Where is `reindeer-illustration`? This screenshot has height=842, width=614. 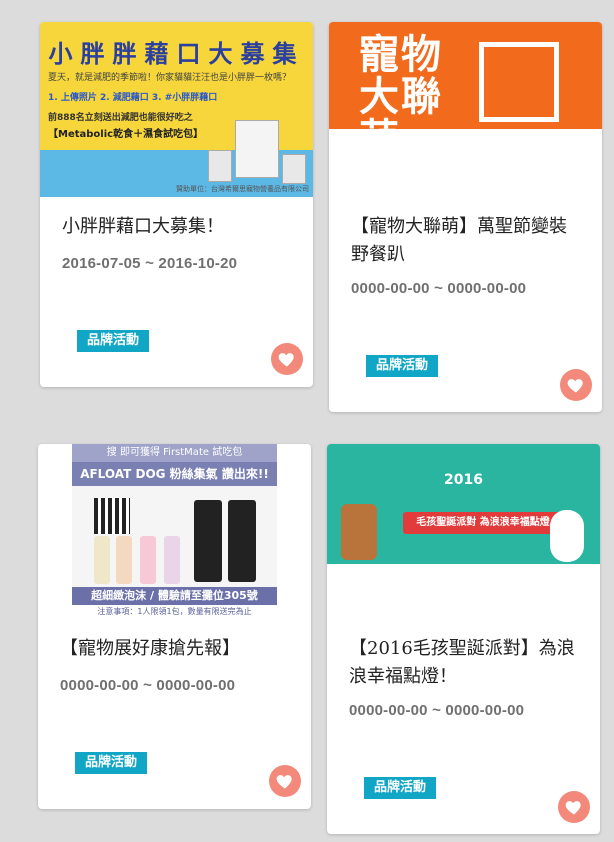
reindeer-illustration is located at coordinates (359, 532).